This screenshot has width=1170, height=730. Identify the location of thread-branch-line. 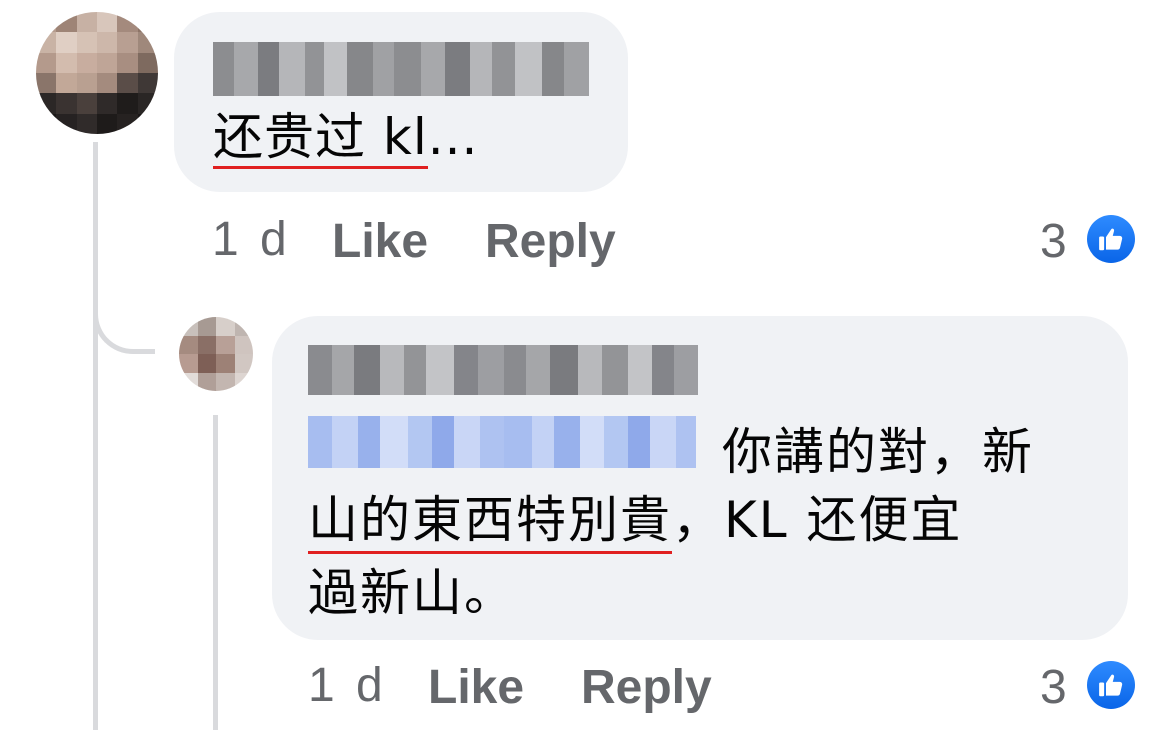
(124, 327).